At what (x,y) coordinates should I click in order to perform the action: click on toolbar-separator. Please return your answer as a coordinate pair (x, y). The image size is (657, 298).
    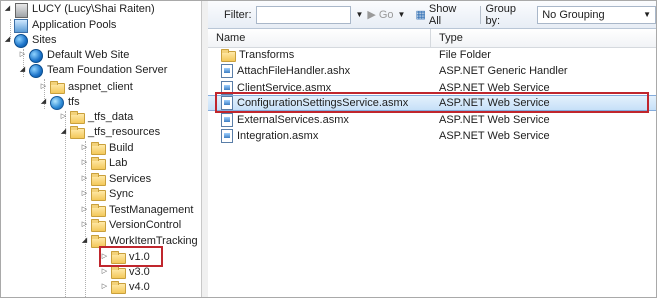
    Looking at the image, I should click on (481, 14).